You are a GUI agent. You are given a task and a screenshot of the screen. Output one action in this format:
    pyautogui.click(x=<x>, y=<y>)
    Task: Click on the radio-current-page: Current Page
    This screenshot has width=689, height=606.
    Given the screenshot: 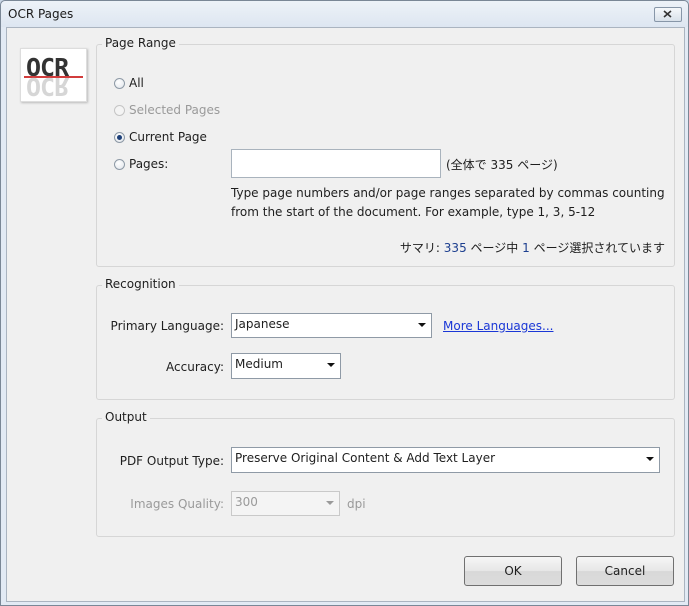 What is the action you would take?
    pyautogui.click(x=160, y=137)
    